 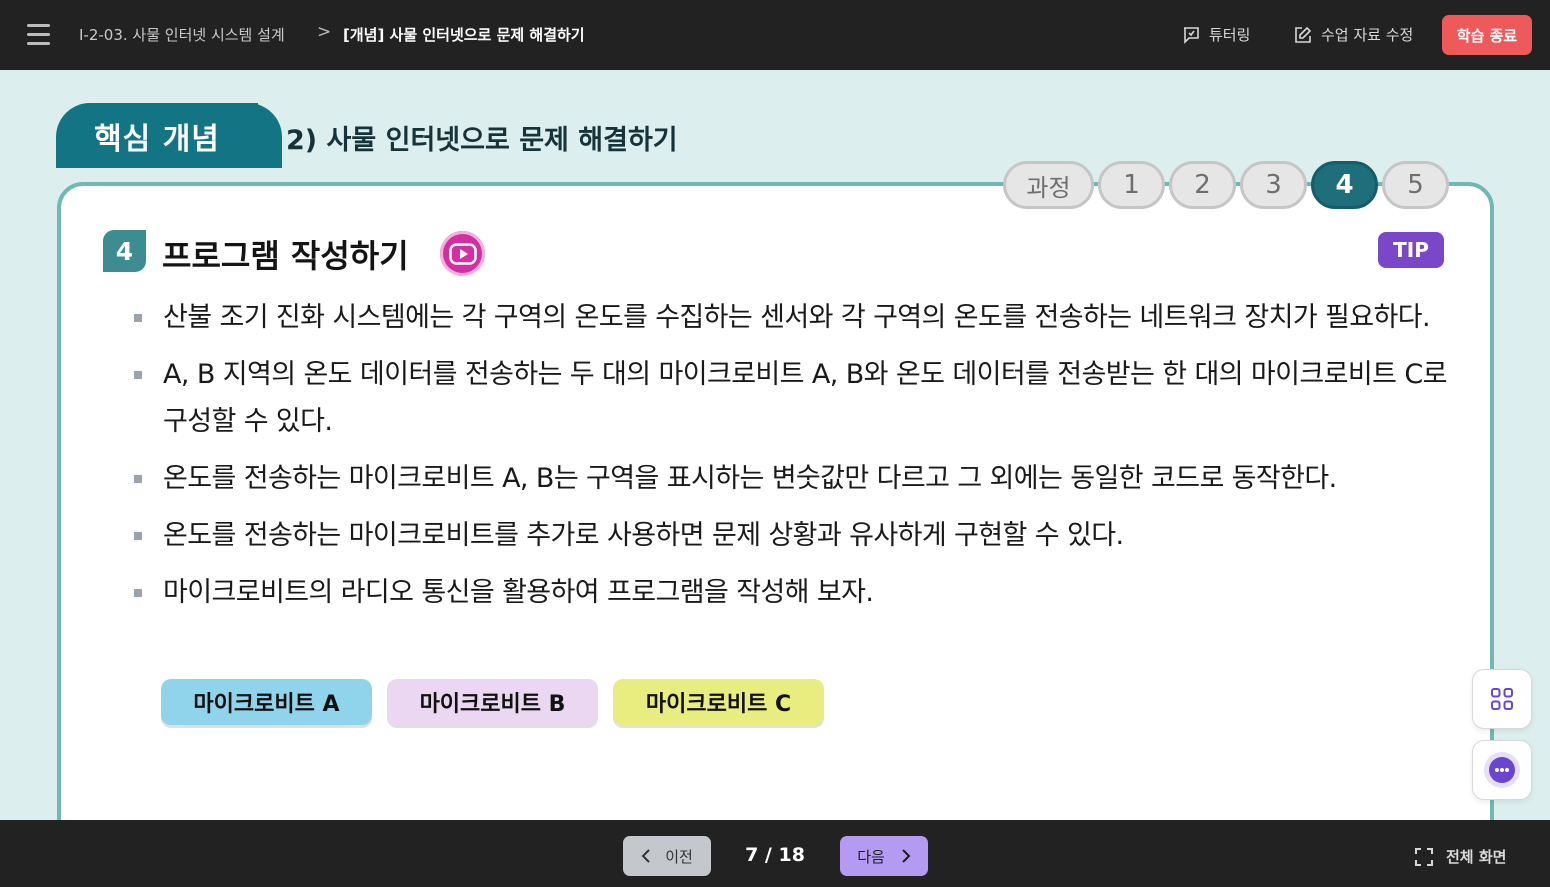 I want to click on page-indicator: 7 / 18, so click(x=775, y=855).